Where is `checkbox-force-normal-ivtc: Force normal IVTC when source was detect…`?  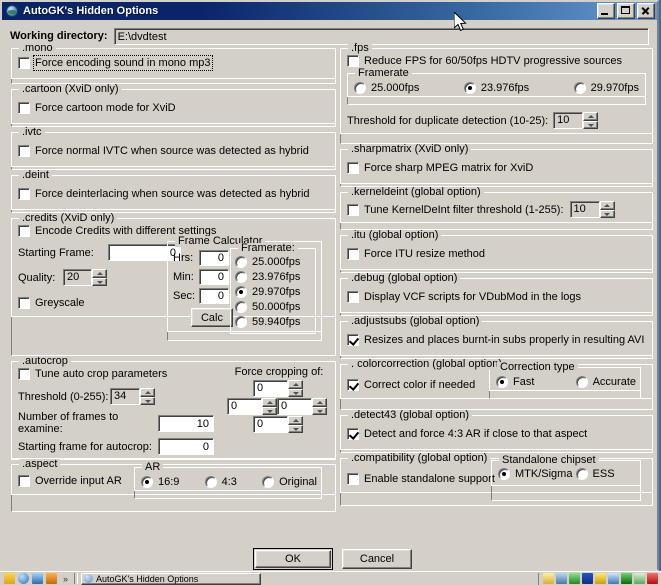 checkbox-force-normal-ivtc: Force normal IVTC when source was detect… is located at coordinates (163, 151).